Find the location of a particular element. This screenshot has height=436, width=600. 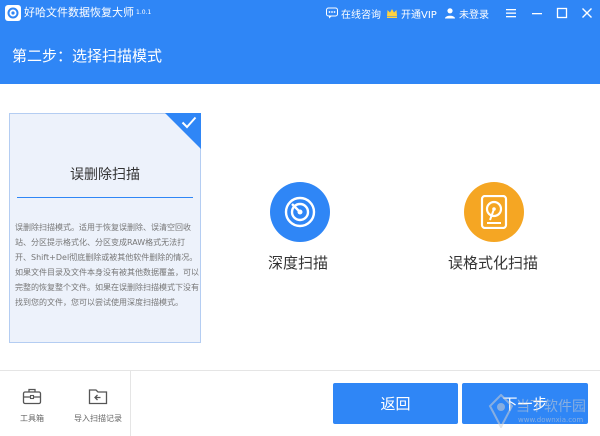

import-record-button: 导入扫描记录 is located at coordinates (98, 406).